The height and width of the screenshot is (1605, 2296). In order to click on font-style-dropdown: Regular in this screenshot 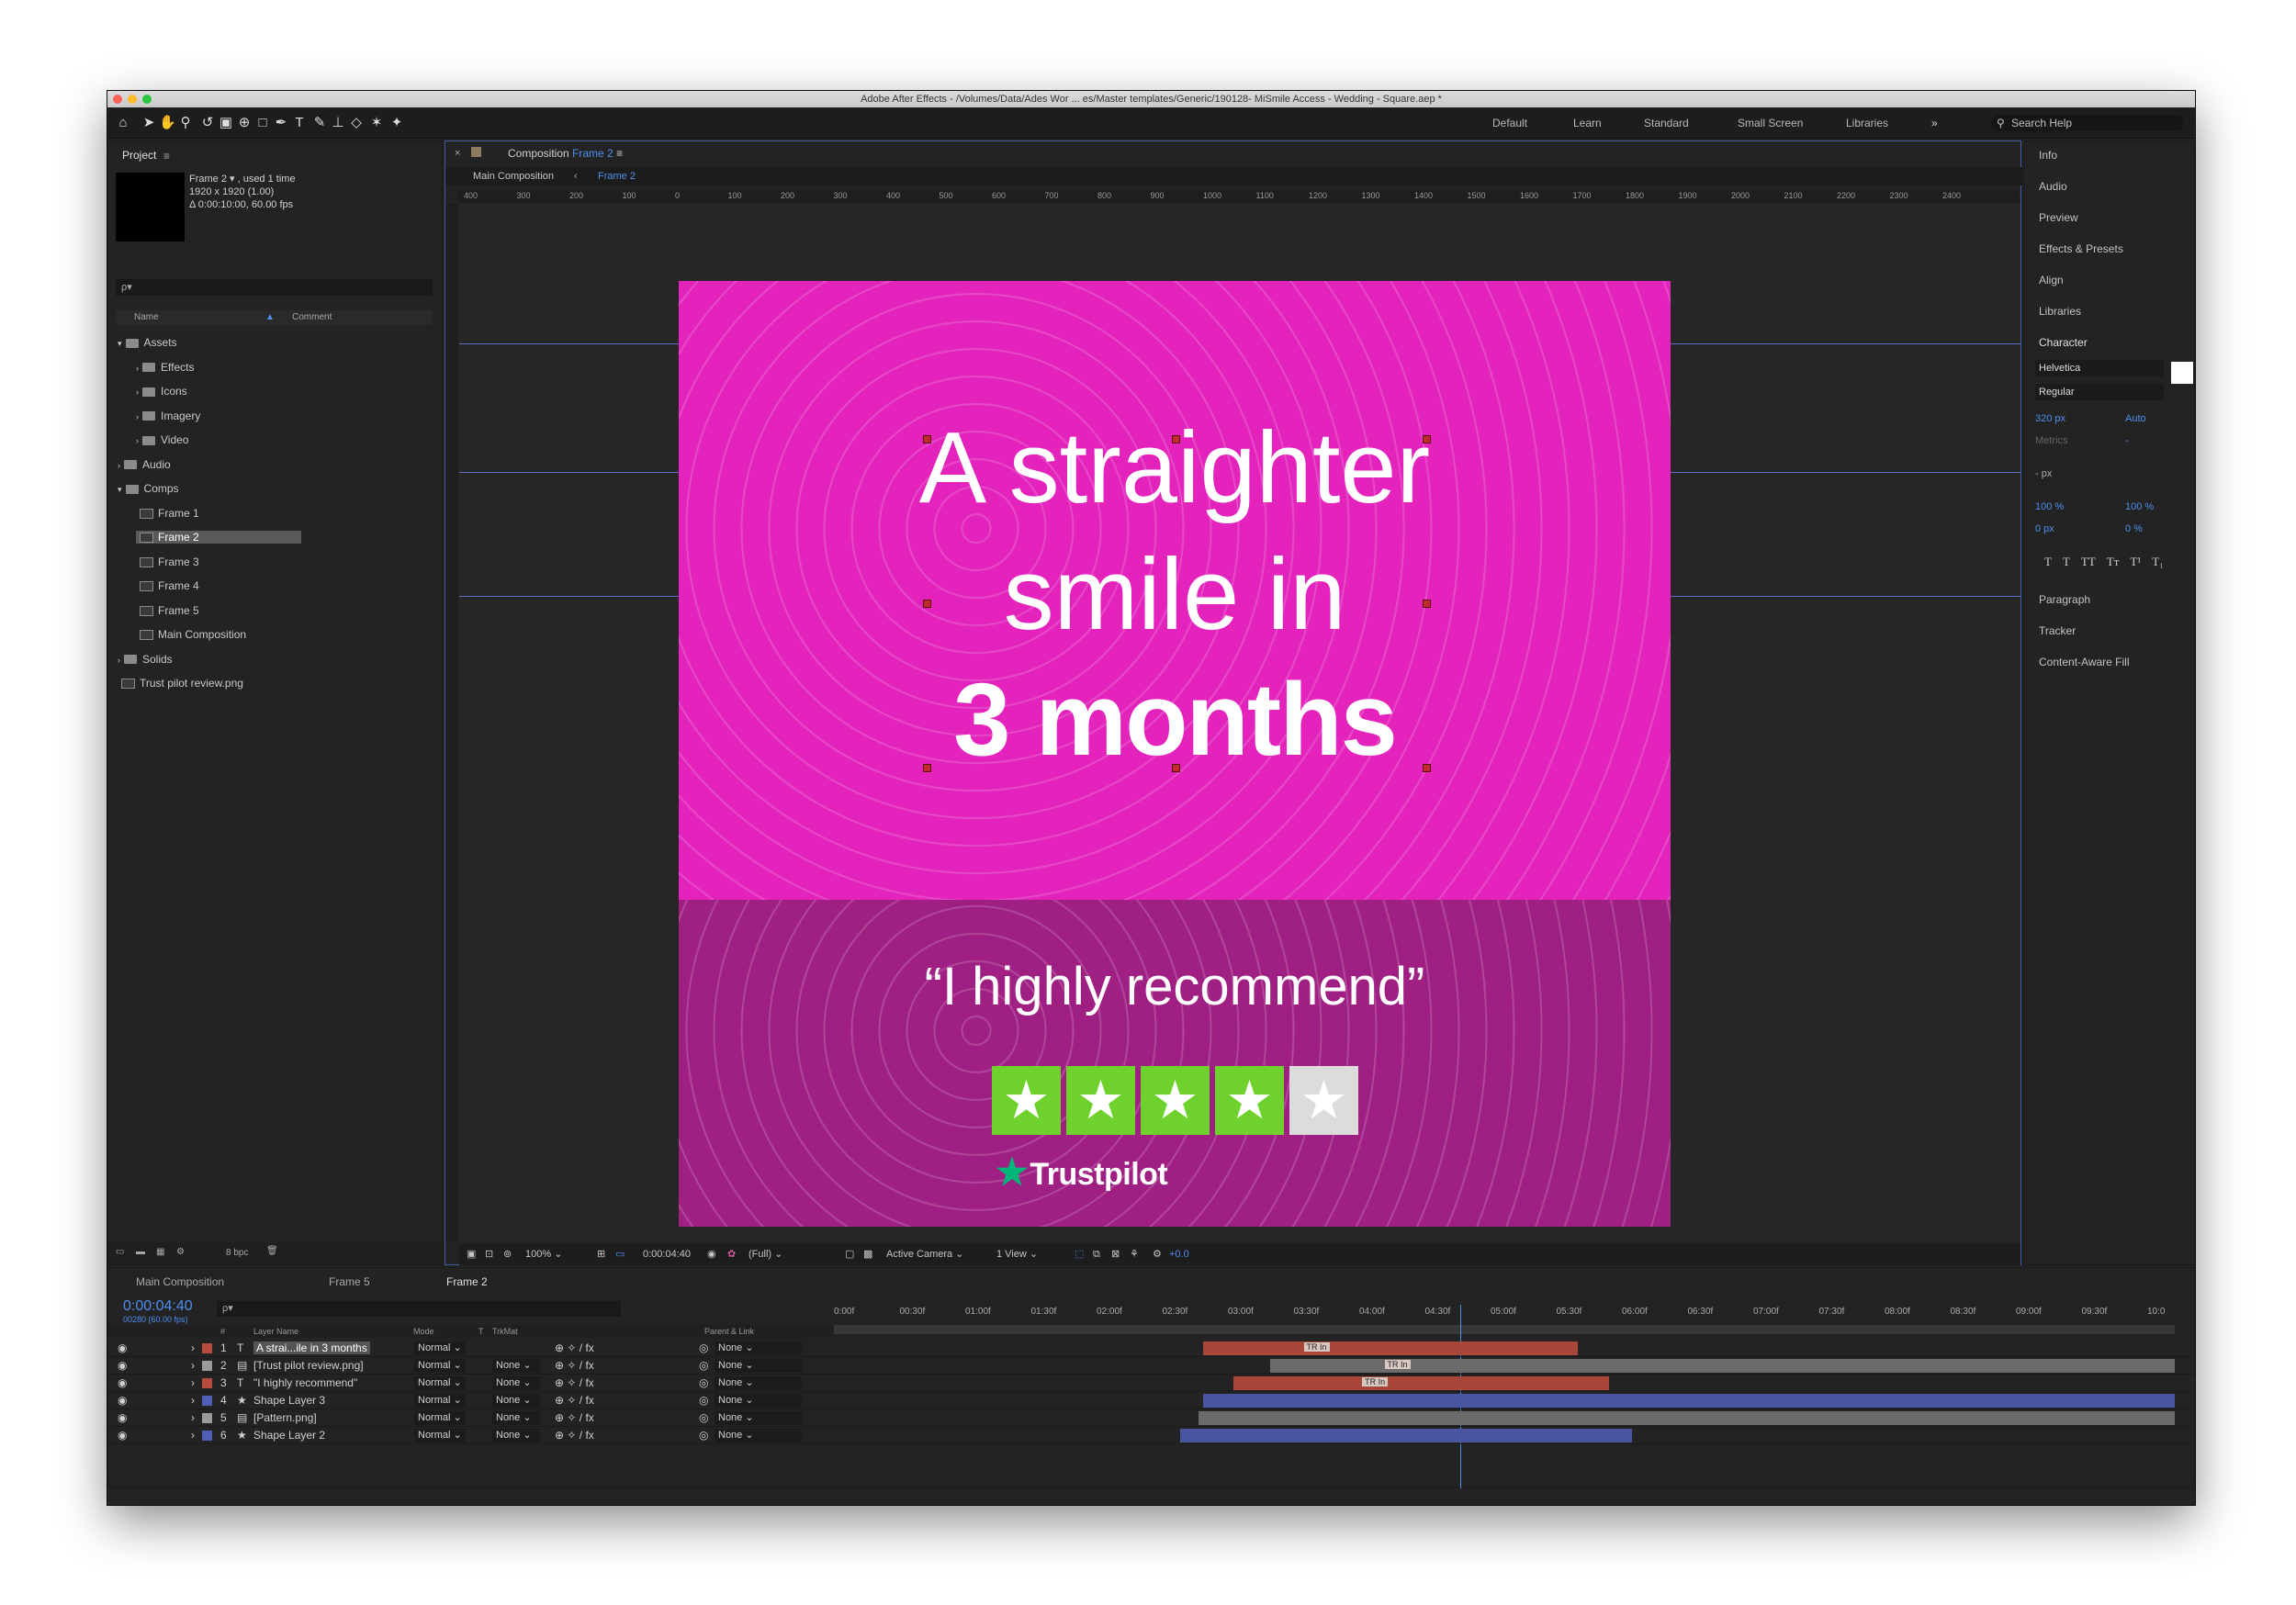, I will do `click(2099, 392)`.